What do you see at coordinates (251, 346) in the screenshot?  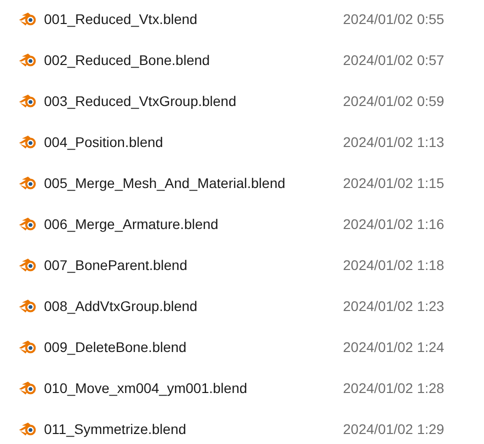 I see `file-row: 009_DeleteBone.blend 2024/01/02 1:24` at bounding box center [251, 346].